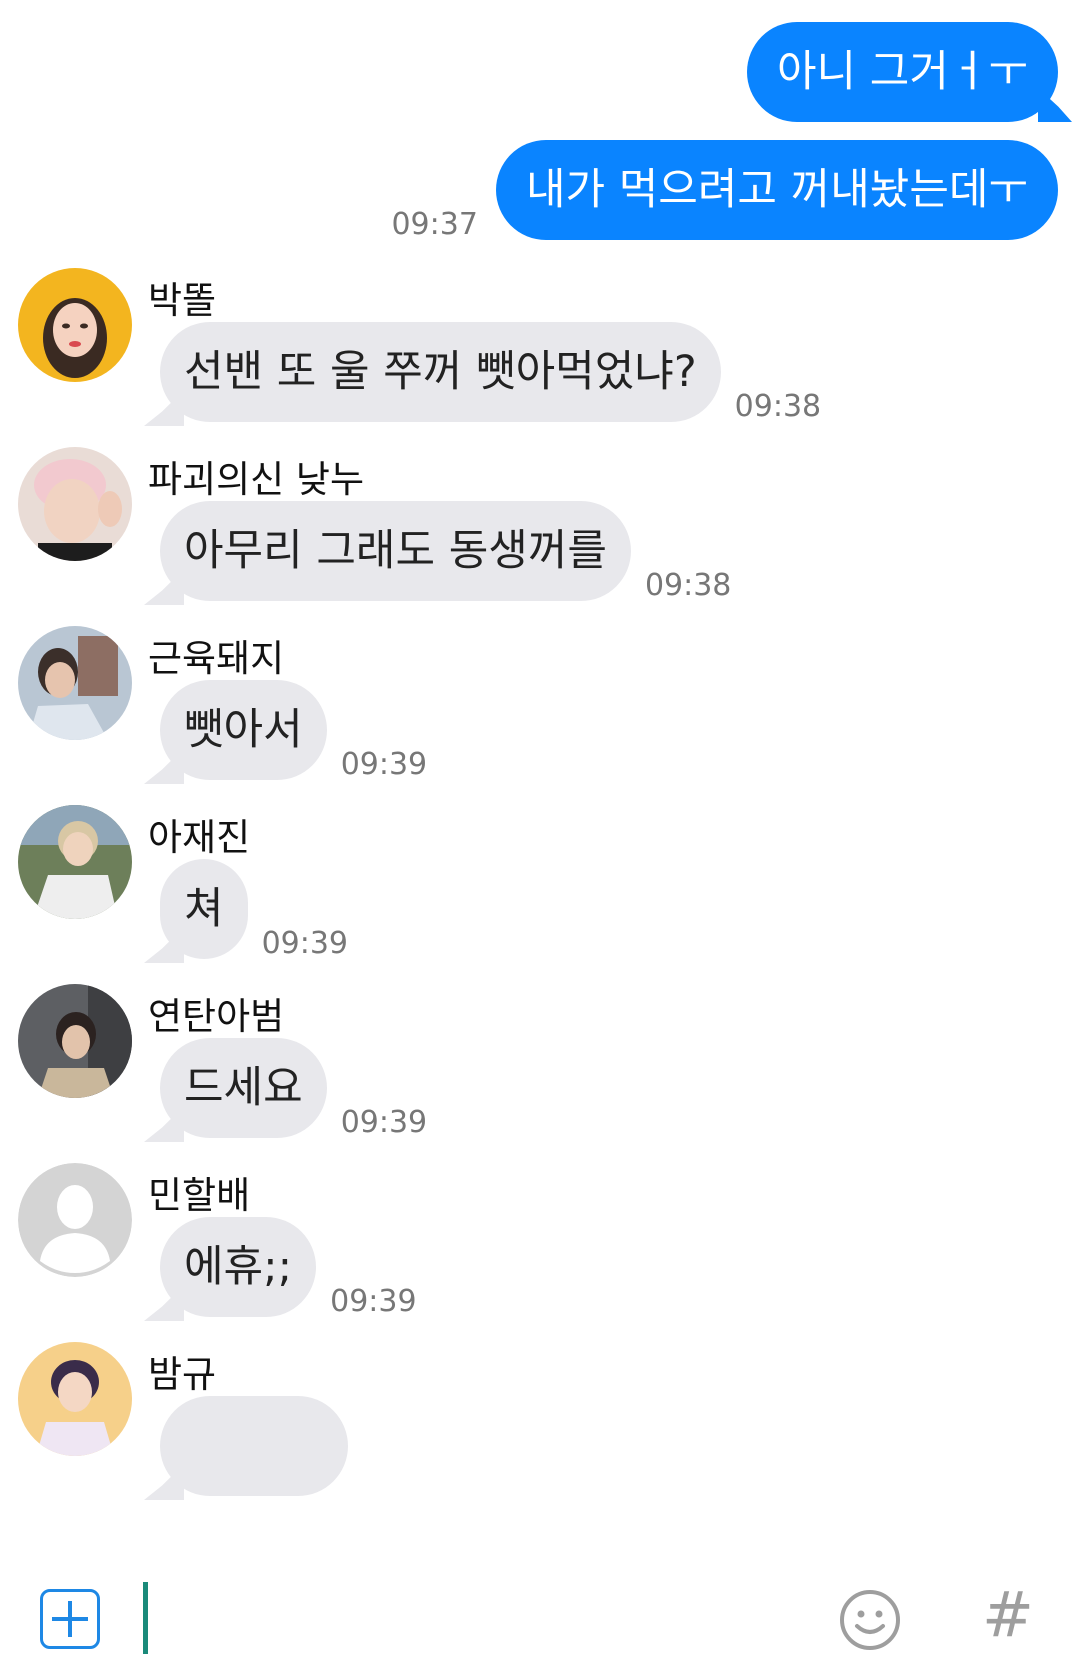 This screenshot has width=1080, height=1680. I want to click on message-line: 선밴 또 울 쭈꺼 뺏아먹었냐? 09:38, so click(491, 373).